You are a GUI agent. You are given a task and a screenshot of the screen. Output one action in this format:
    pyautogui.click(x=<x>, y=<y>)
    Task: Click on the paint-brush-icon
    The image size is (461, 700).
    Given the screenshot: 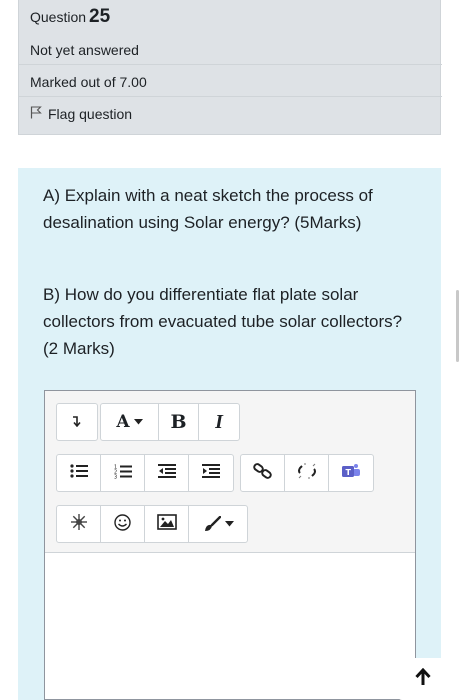 What is the action you would take?
    pyautogui.click(x=218, y=524)
    